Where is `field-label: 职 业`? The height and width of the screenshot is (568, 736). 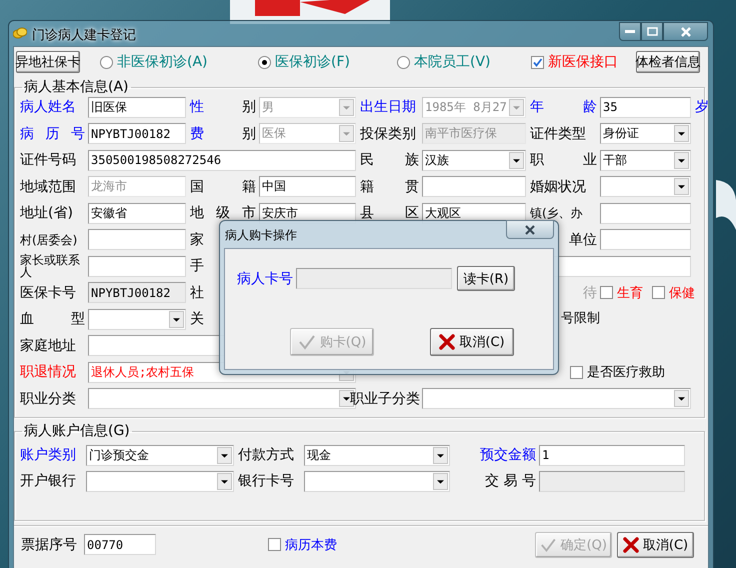 field-label: 职 业 is located at coordinates (564, 160).